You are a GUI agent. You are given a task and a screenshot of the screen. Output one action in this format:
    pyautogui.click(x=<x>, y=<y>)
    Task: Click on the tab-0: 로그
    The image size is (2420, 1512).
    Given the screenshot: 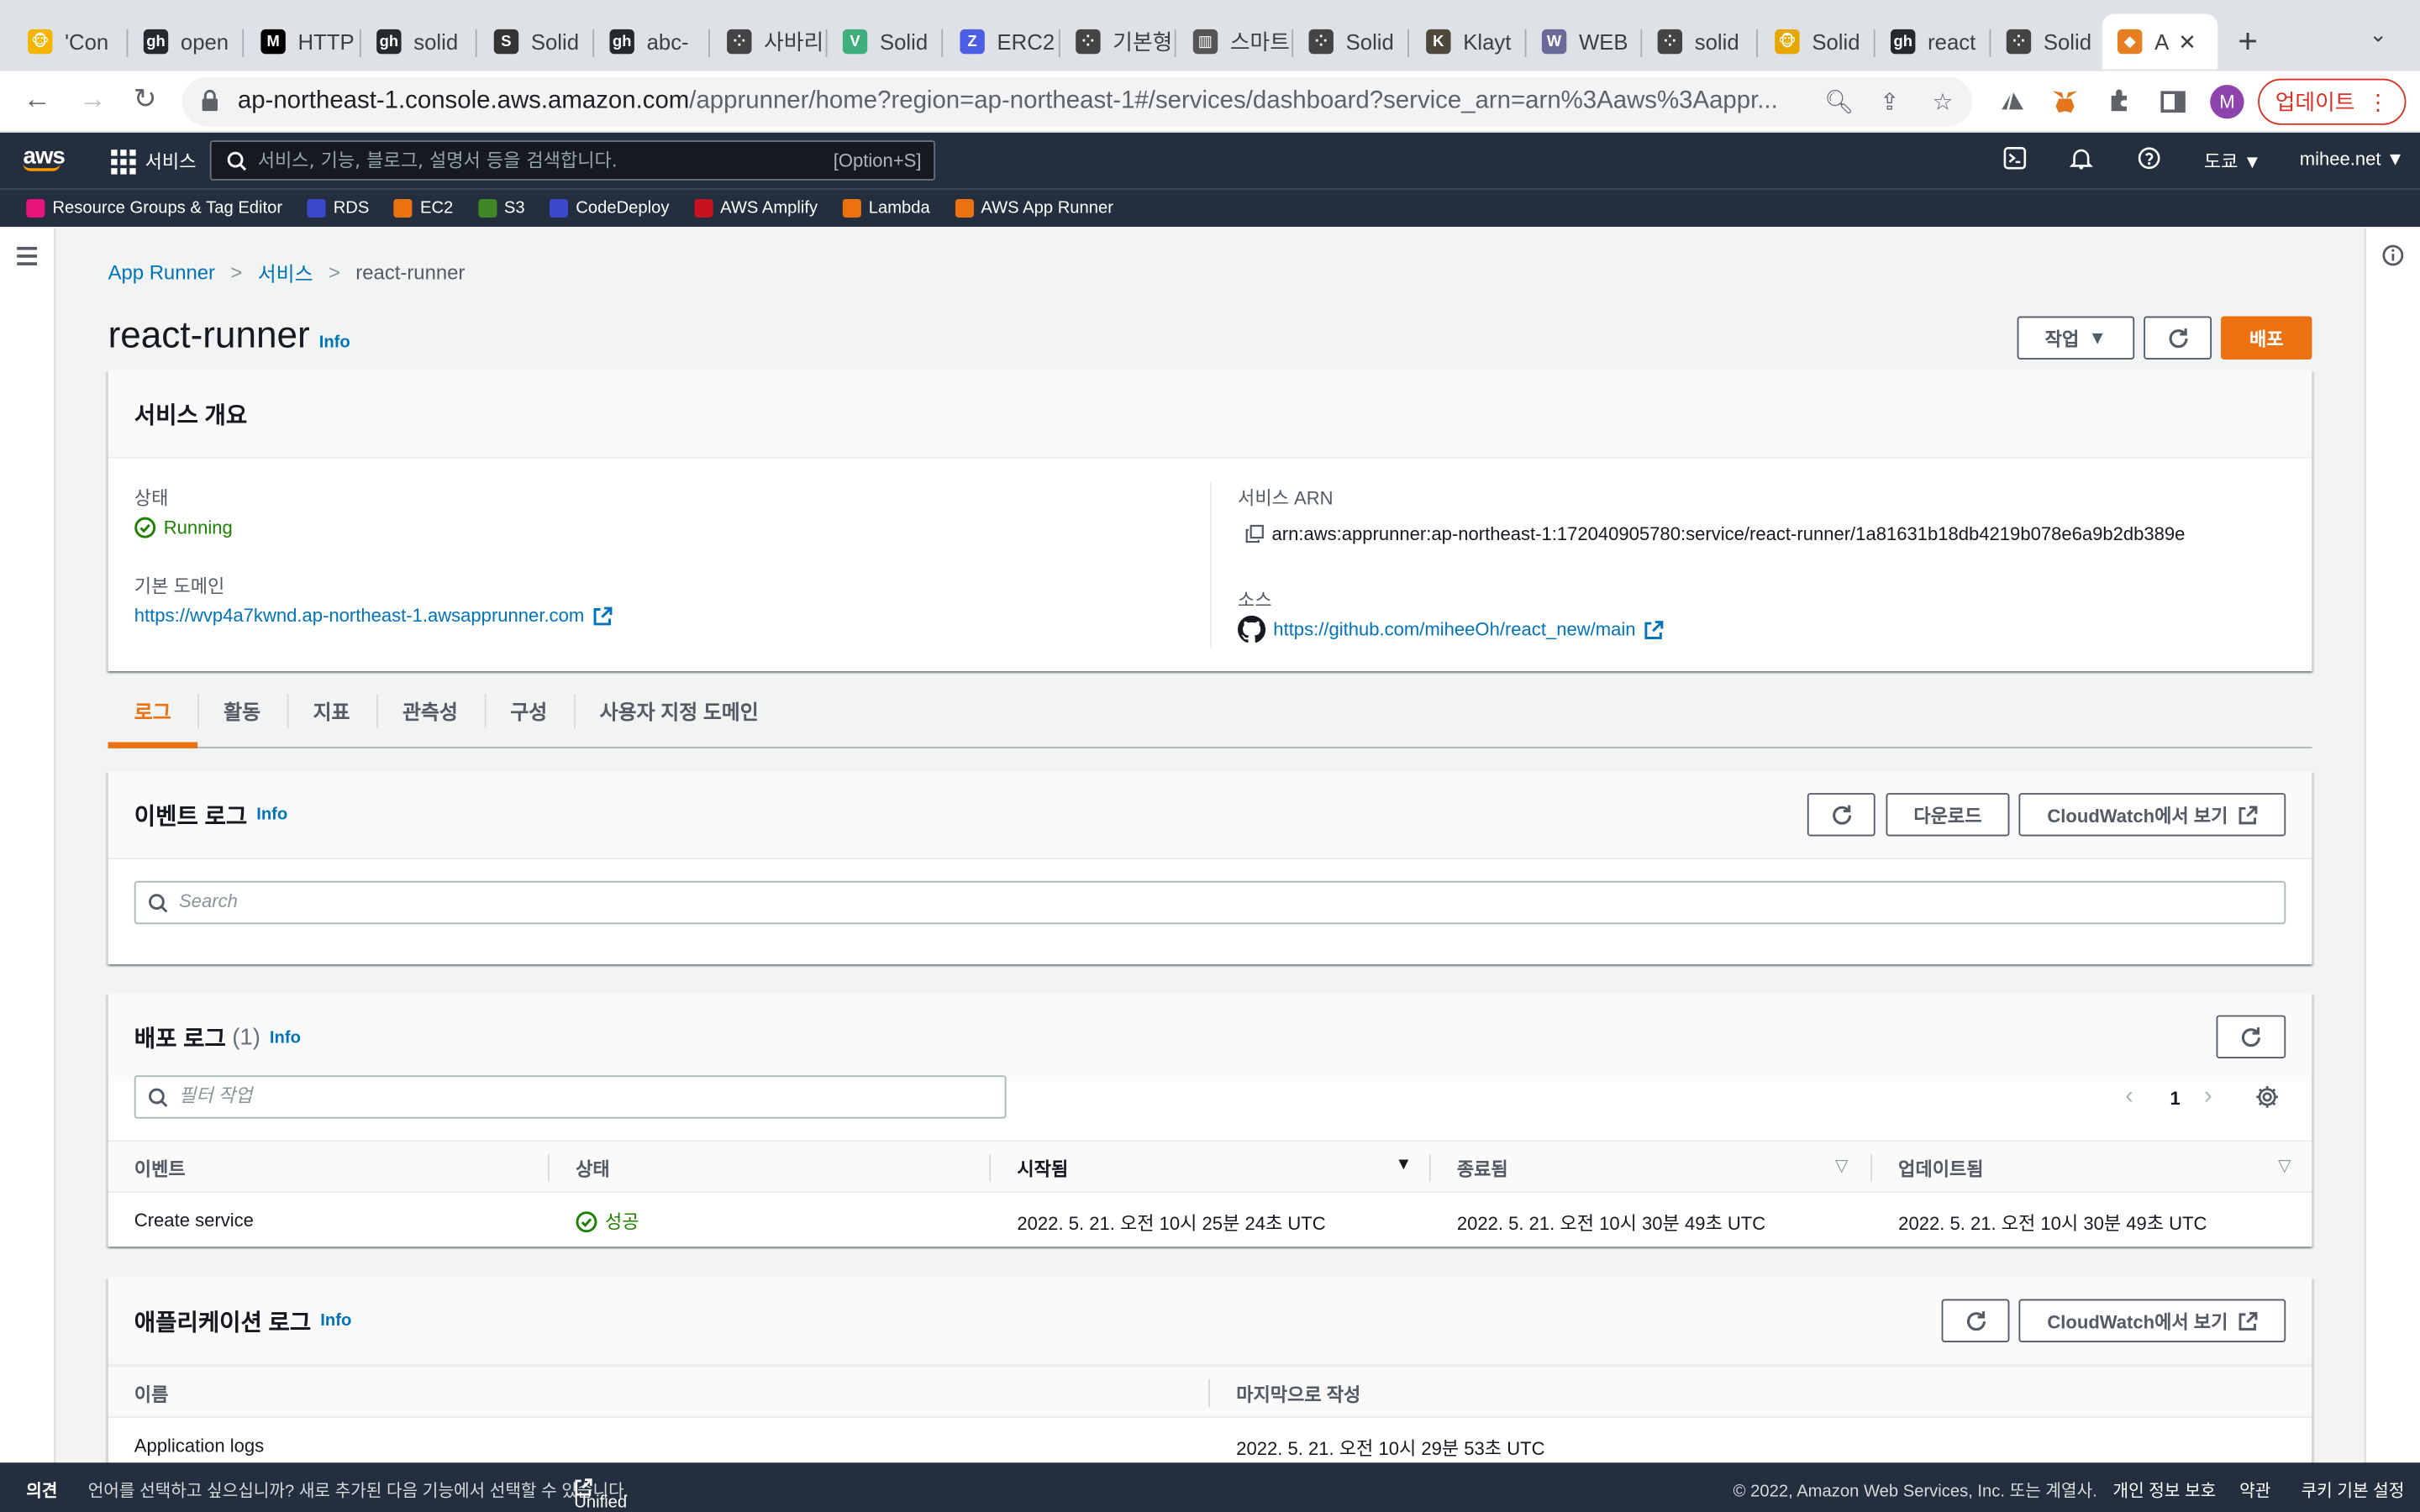 What is the action you would take?
    pyautogui.click(x=153, y=713)
    